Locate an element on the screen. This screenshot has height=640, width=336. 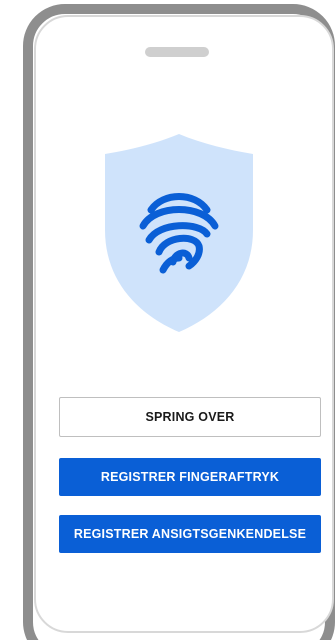
phone-speaker is located at coordinates (177, 52).